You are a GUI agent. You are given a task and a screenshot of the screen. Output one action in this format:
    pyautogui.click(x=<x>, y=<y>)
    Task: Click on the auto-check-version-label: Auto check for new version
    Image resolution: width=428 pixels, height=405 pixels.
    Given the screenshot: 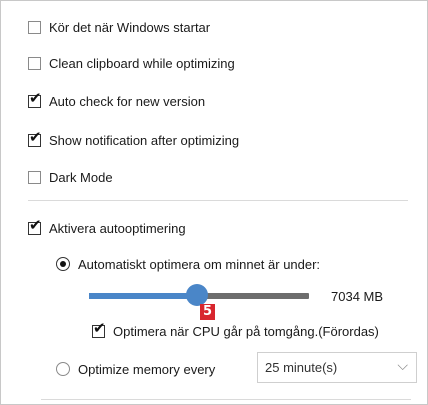 What is the action you would take?
    pyautogui.click(x=127, y=101)
    